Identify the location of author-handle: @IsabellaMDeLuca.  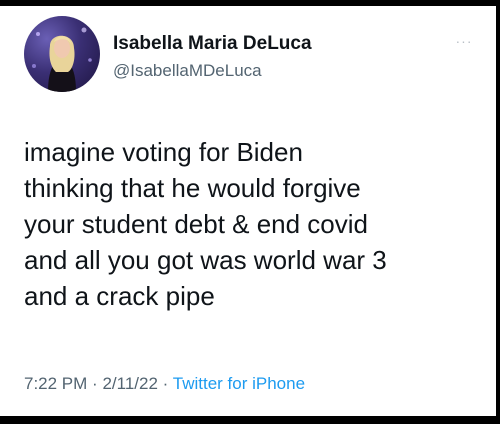
(187, 71).